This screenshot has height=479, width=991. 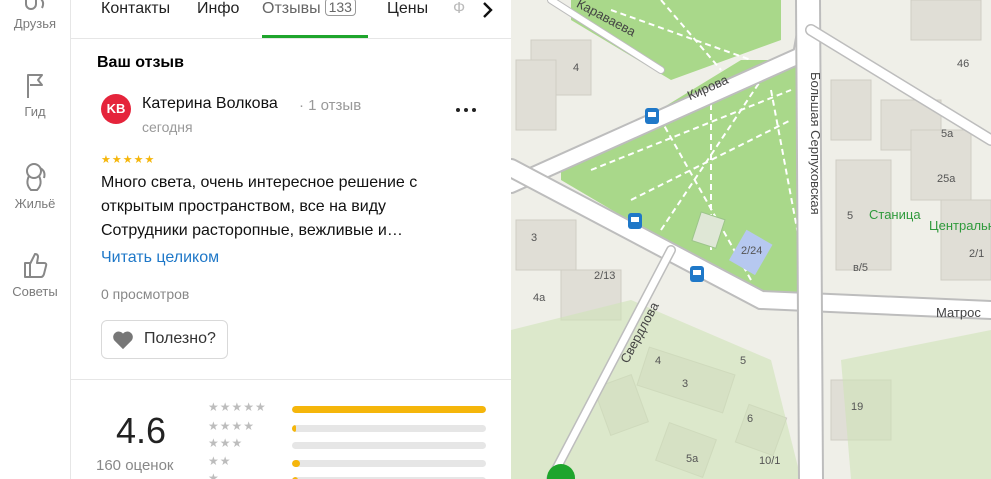 I want to click on rating-distribution-row: ★★★, so click(x=348, y=444).